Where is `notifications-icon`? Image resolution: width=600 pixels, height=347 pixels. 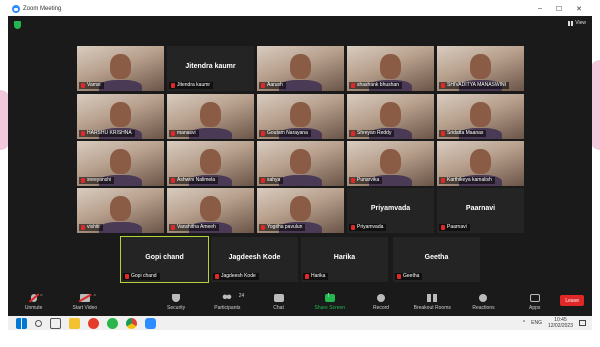 notifications-icon is located at coordinates (582, 323).